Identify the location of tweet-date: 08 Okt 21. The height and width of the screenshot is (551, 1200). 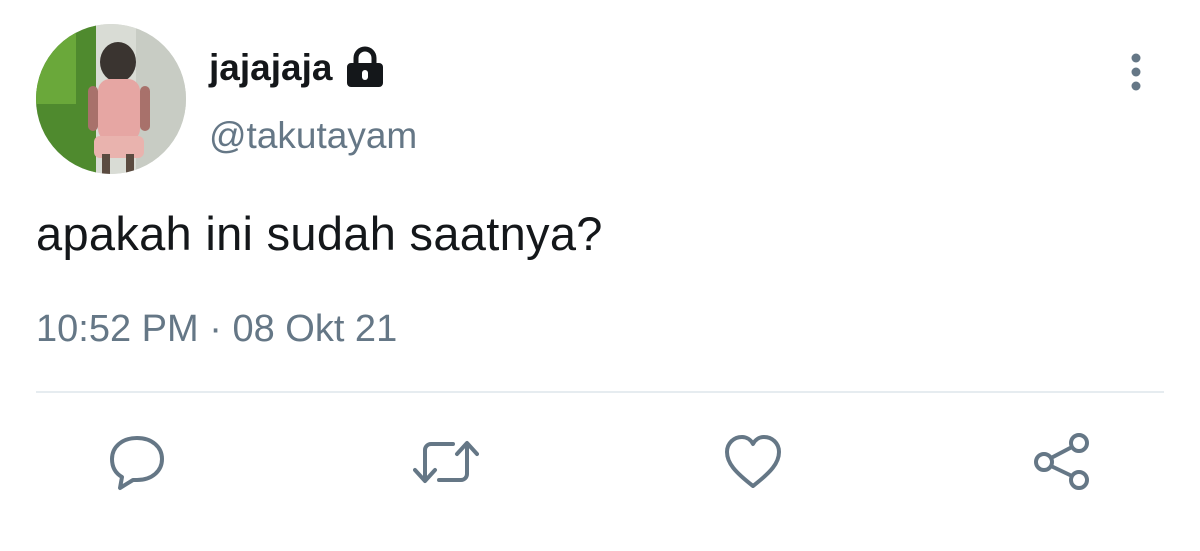
(315, 329).